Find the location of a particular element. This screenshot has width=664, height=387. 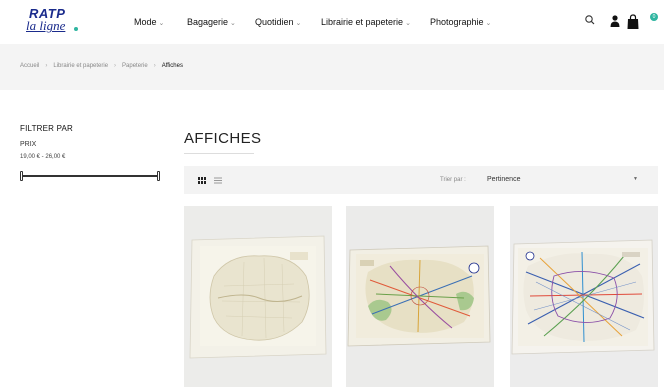

nav-item-bagagerie: Bagagerie ⌄ is located at coordinates (211, 23).